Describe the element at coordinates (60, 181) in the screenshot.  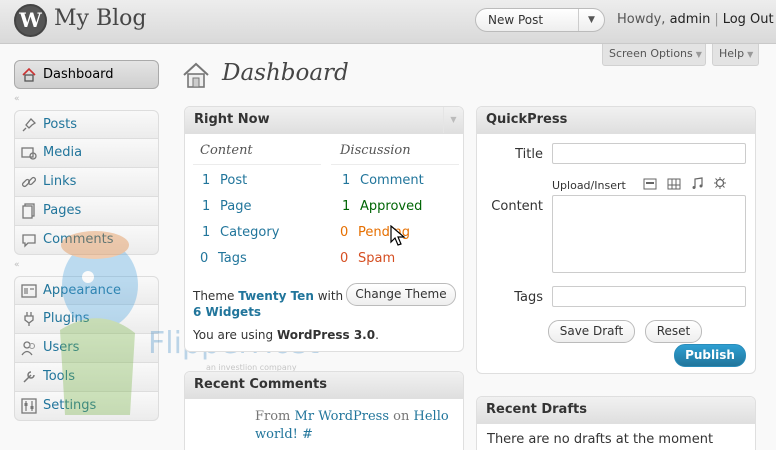
I see `menu-label: Links` at that location.